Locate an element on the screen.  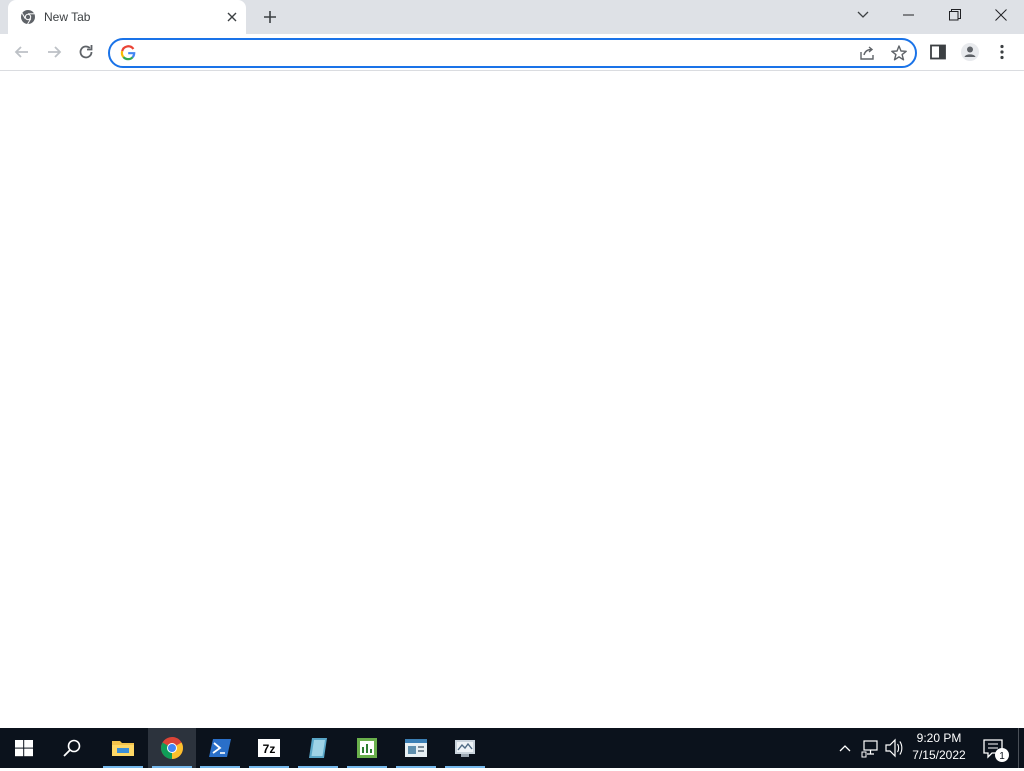
chevron-down-icon is located at coordinates (863, 14).